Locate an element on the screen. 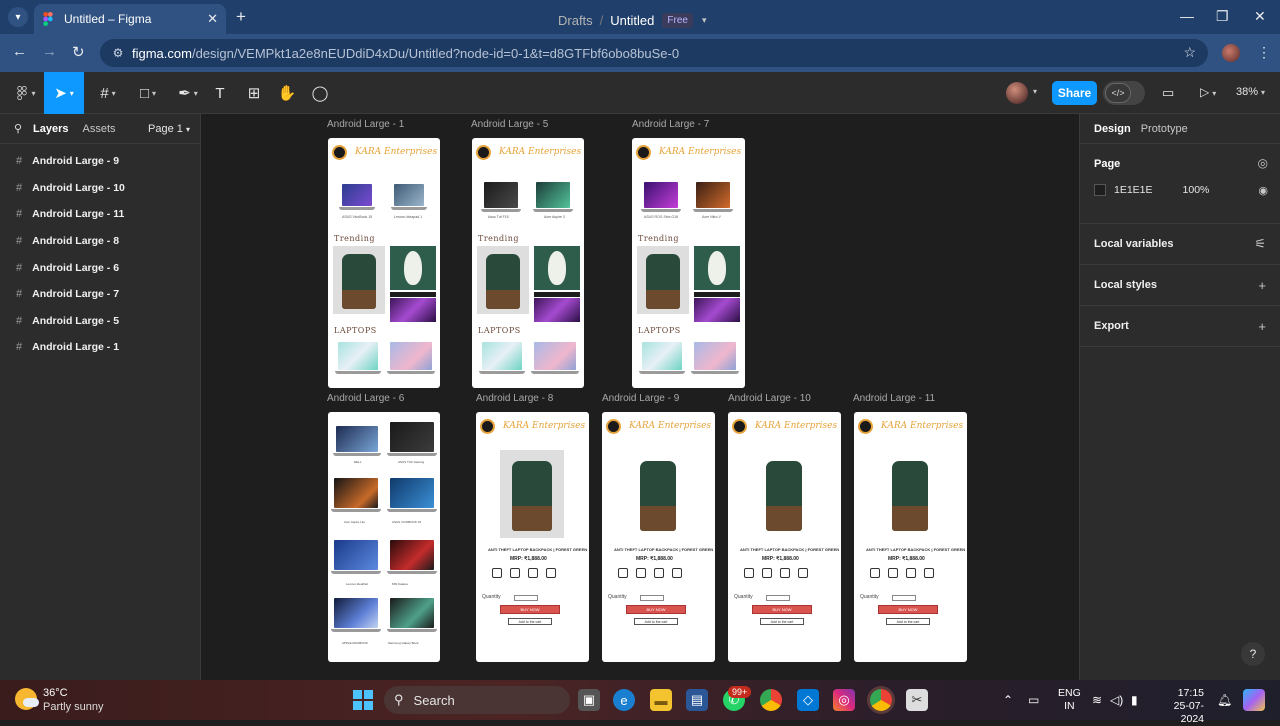  hand-tool-icon: ✋ is located at coordinates (287, 93).